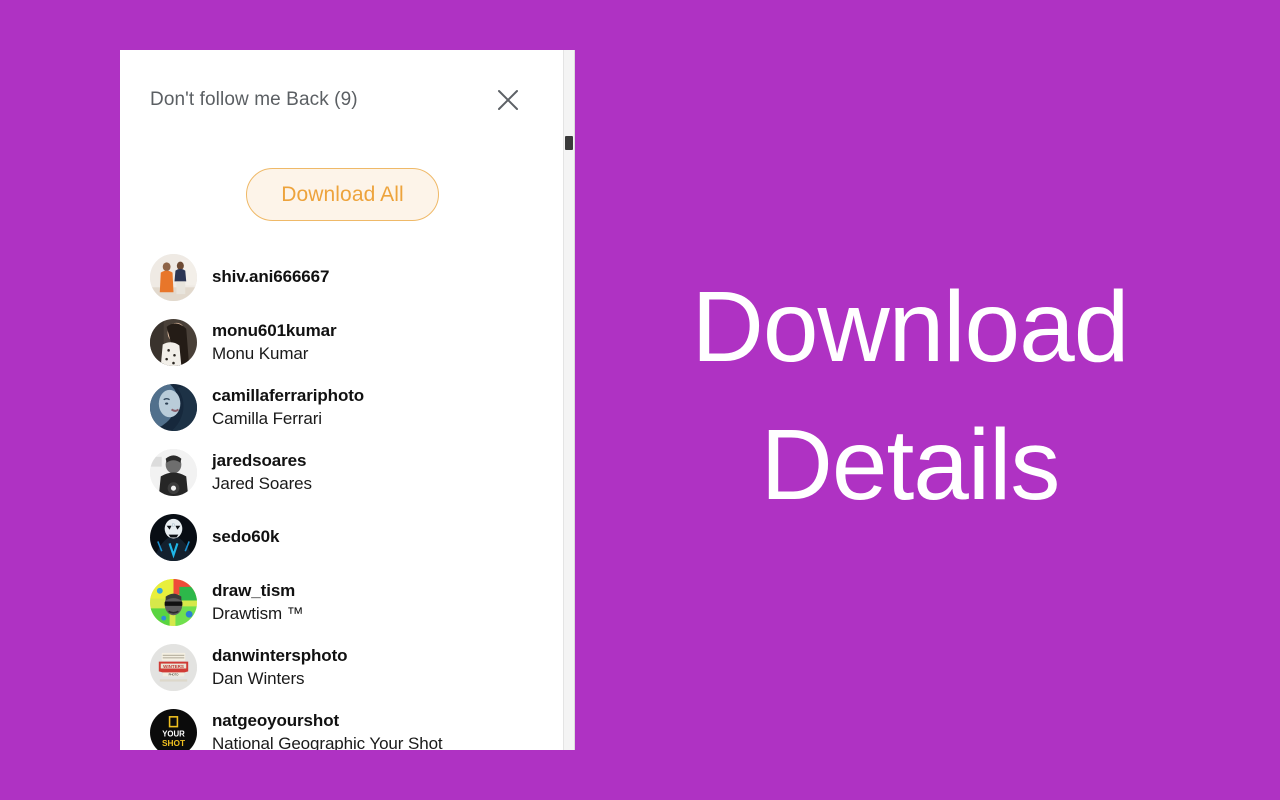 This screenshot has height=800, width=1280. What do you see at coordinates (174, 526) in the screenshot?
I see `svg-text: D` at bounding box center [174, 526].